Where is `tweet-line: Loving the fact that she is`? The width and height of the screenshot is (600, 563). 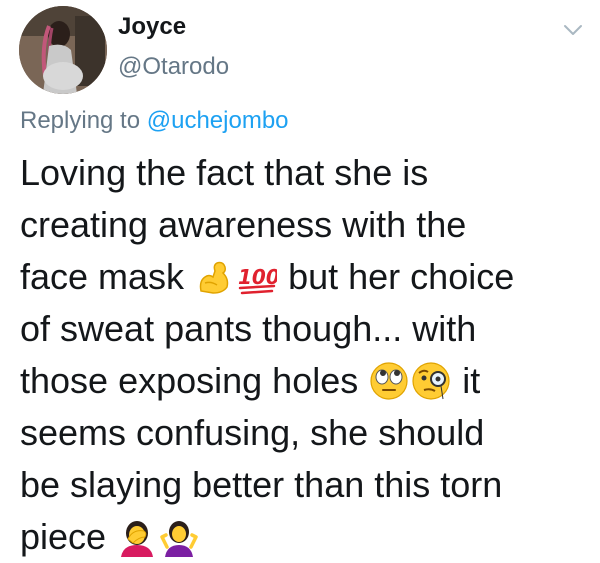 tweet-line: Loving the fact that she is is located at coordinates (224, 172).